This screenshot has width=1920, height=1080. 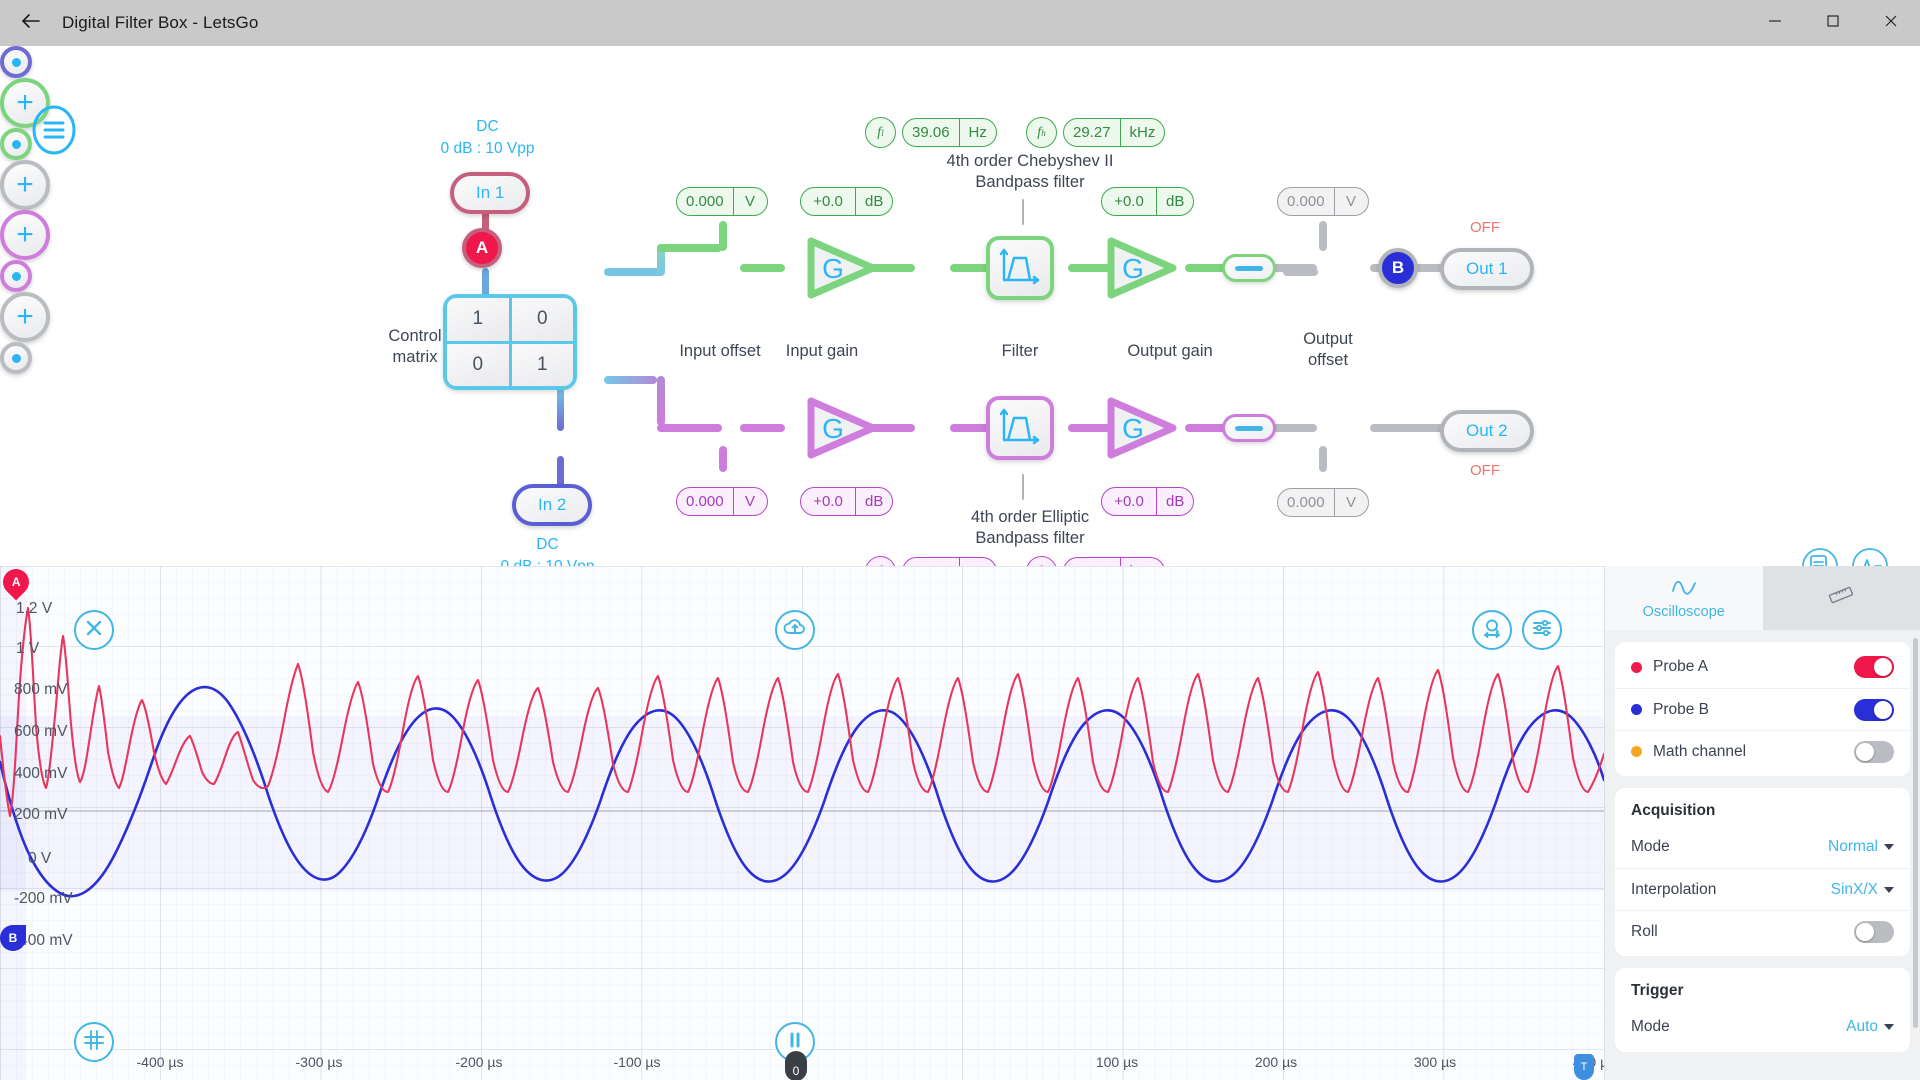 What do you see at coordinates (1249, 268) in the screenshot?
I see `chain-a-mute-node` at bounding box center [1249, 268].